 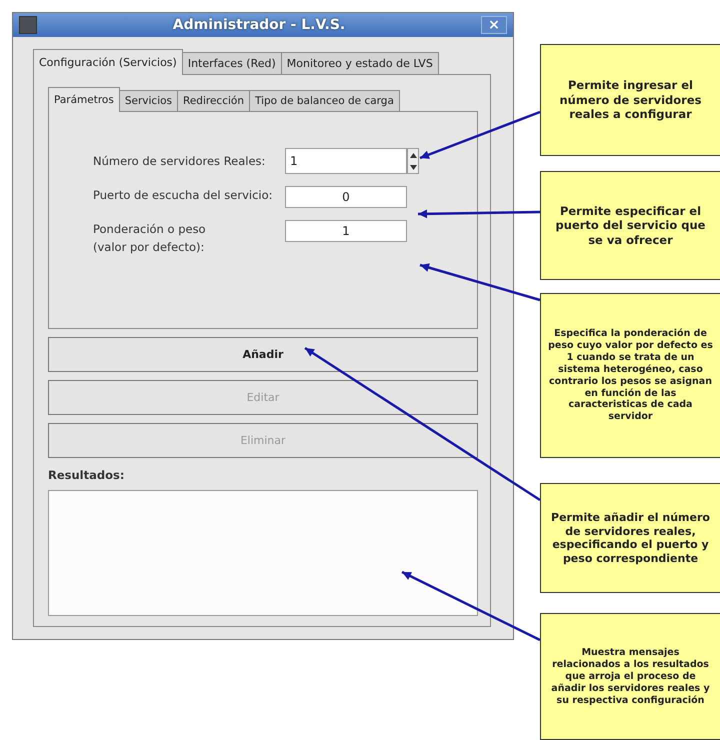 What do you see at coordinates (213, 101) in the screenshot?
I see `tab: Redirección` at bounding box center [213, 101].